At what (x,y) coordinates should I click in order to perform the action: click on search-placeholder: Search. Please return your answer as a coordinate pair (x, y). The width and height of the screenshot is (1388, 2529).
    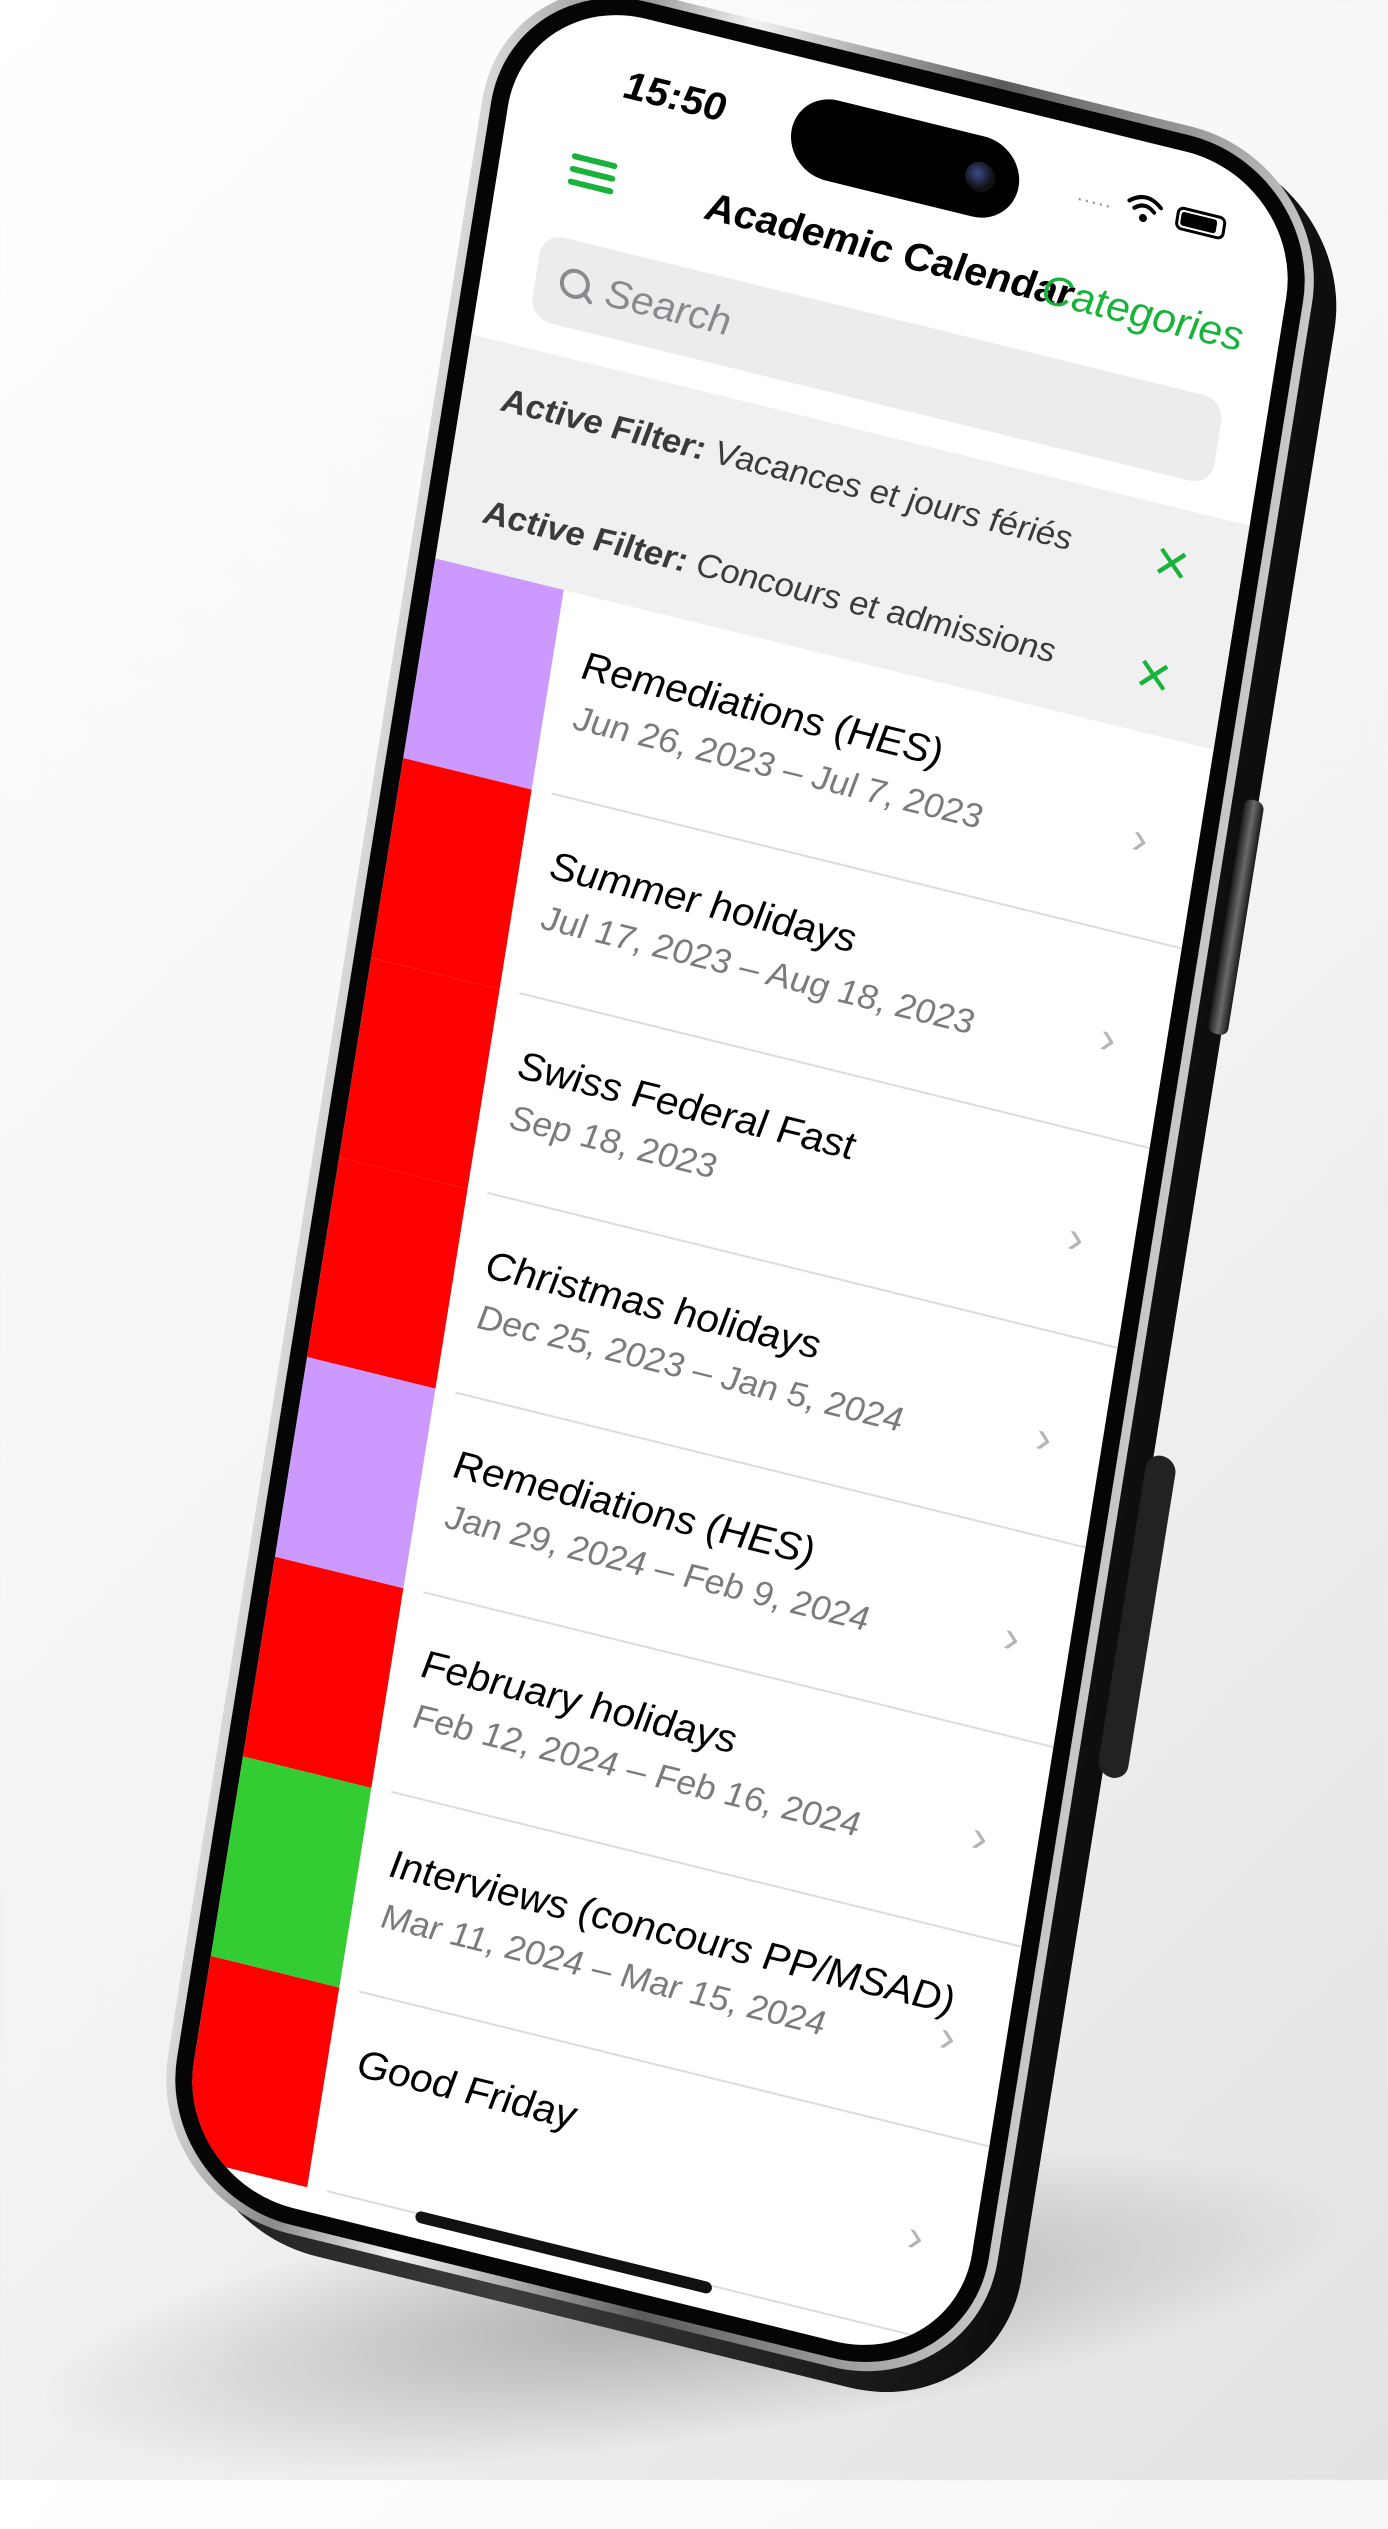
    Looking at the image, I should click on (668, 307).